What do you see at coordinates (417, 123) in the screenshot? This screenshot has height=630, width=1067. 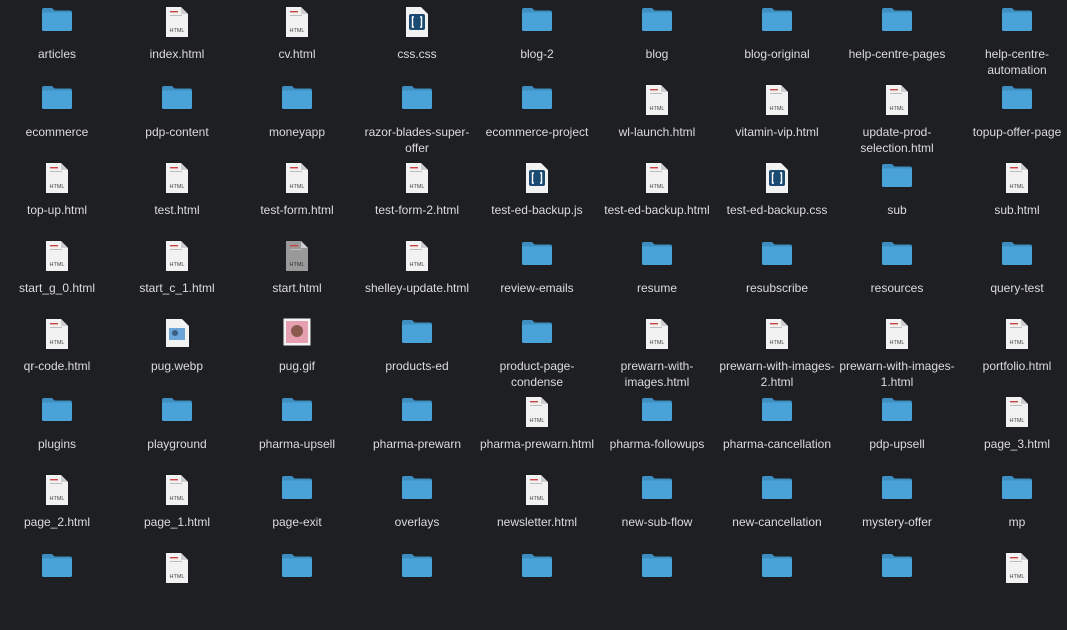 I see `folder-item: razor-blades-super-offer` at bounding box center [417, 123].